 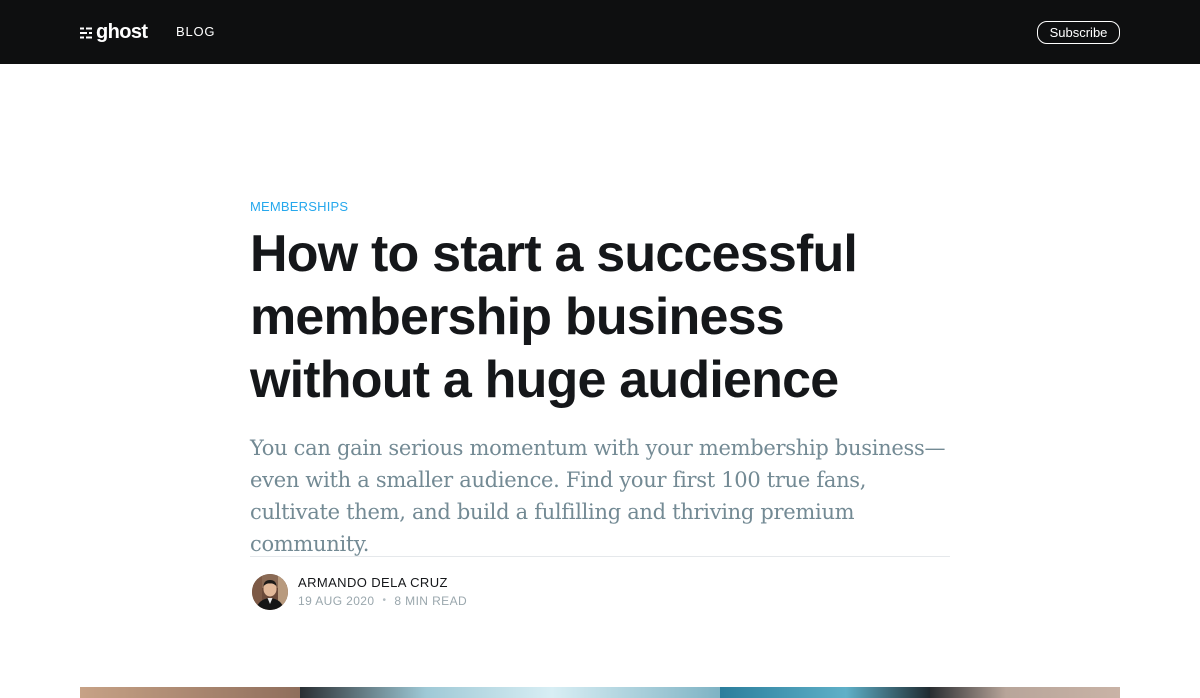 What do you see at coordinates (1078, 32) in the screenshot?
I see `subscribe-button: Subscribe` at bounding box center [1078, 32].